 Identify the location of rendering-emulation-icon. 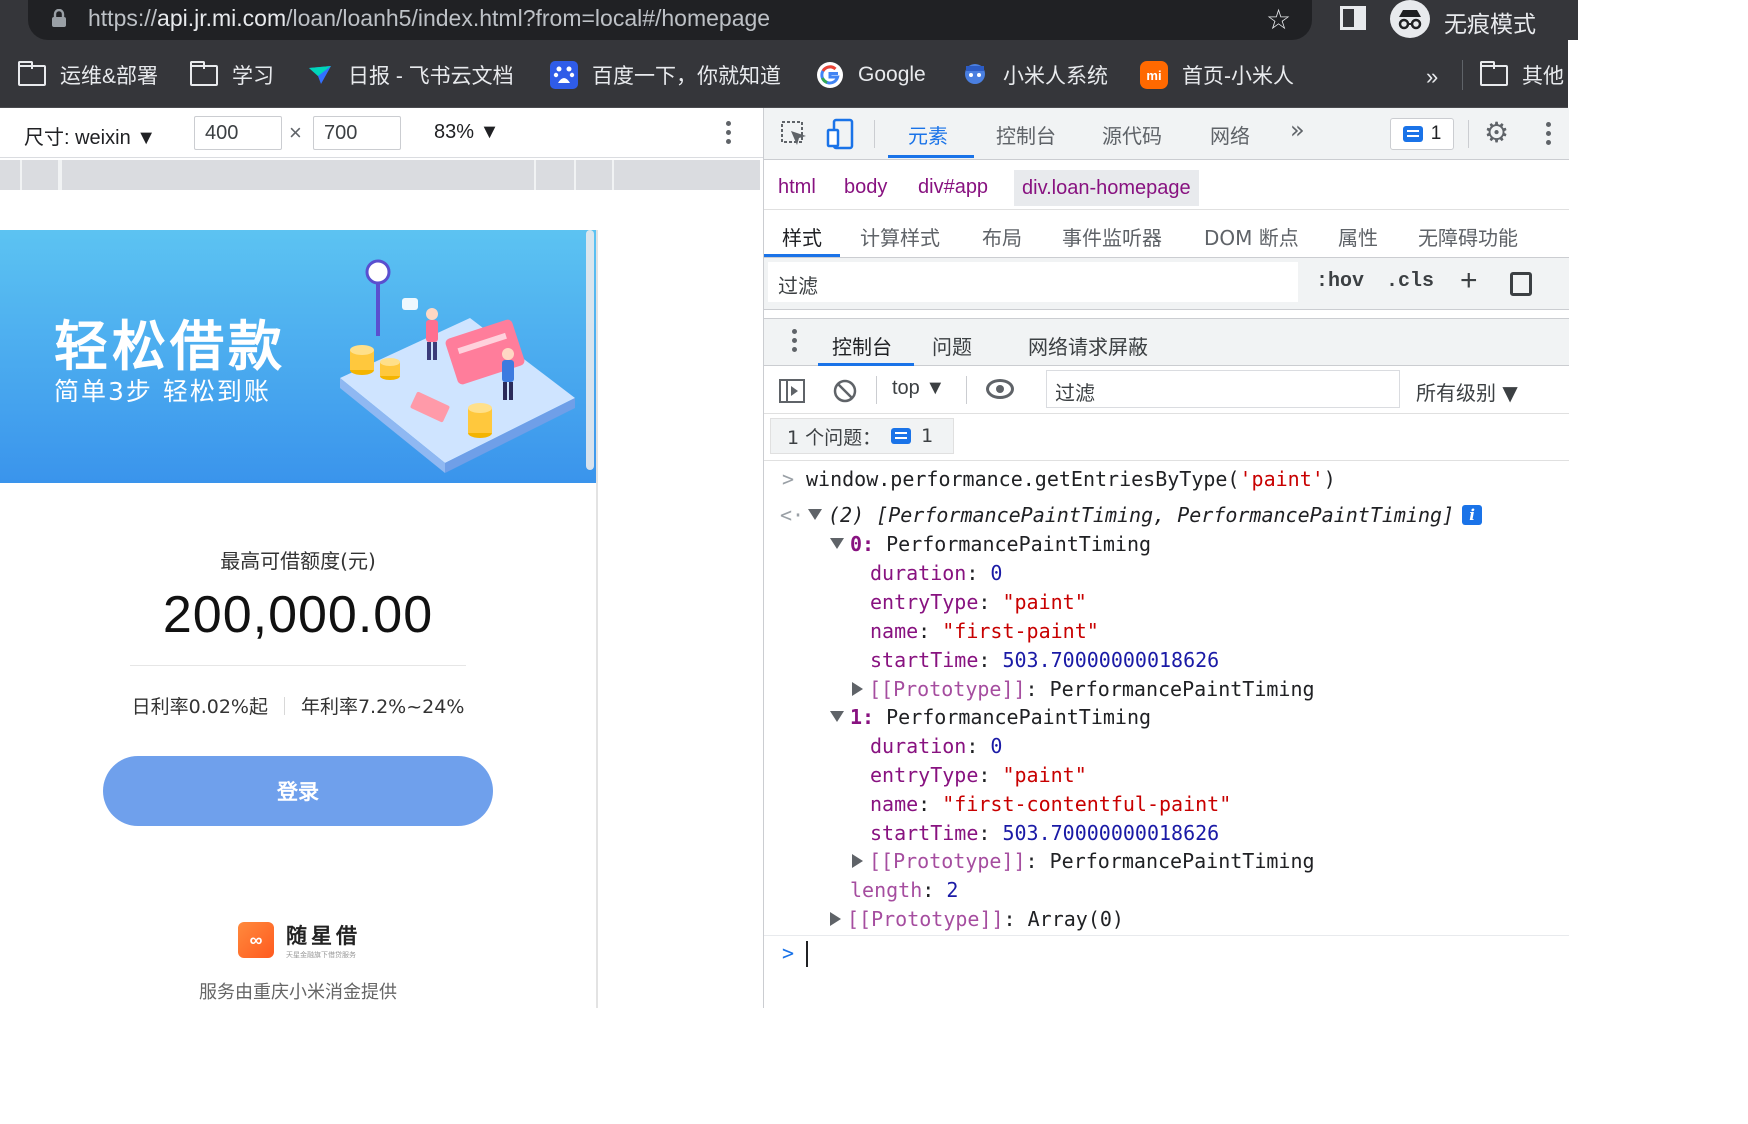
(1521, 284).